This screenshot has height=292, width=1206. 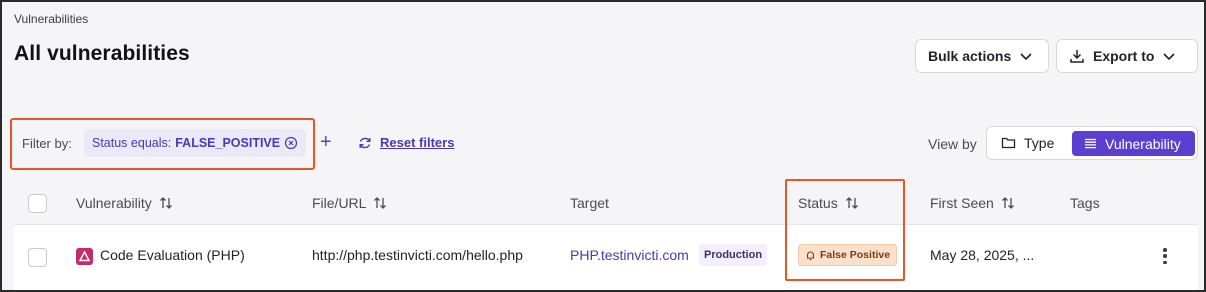 I want to click on export-button: Export to, so click(x=1127, y=56).